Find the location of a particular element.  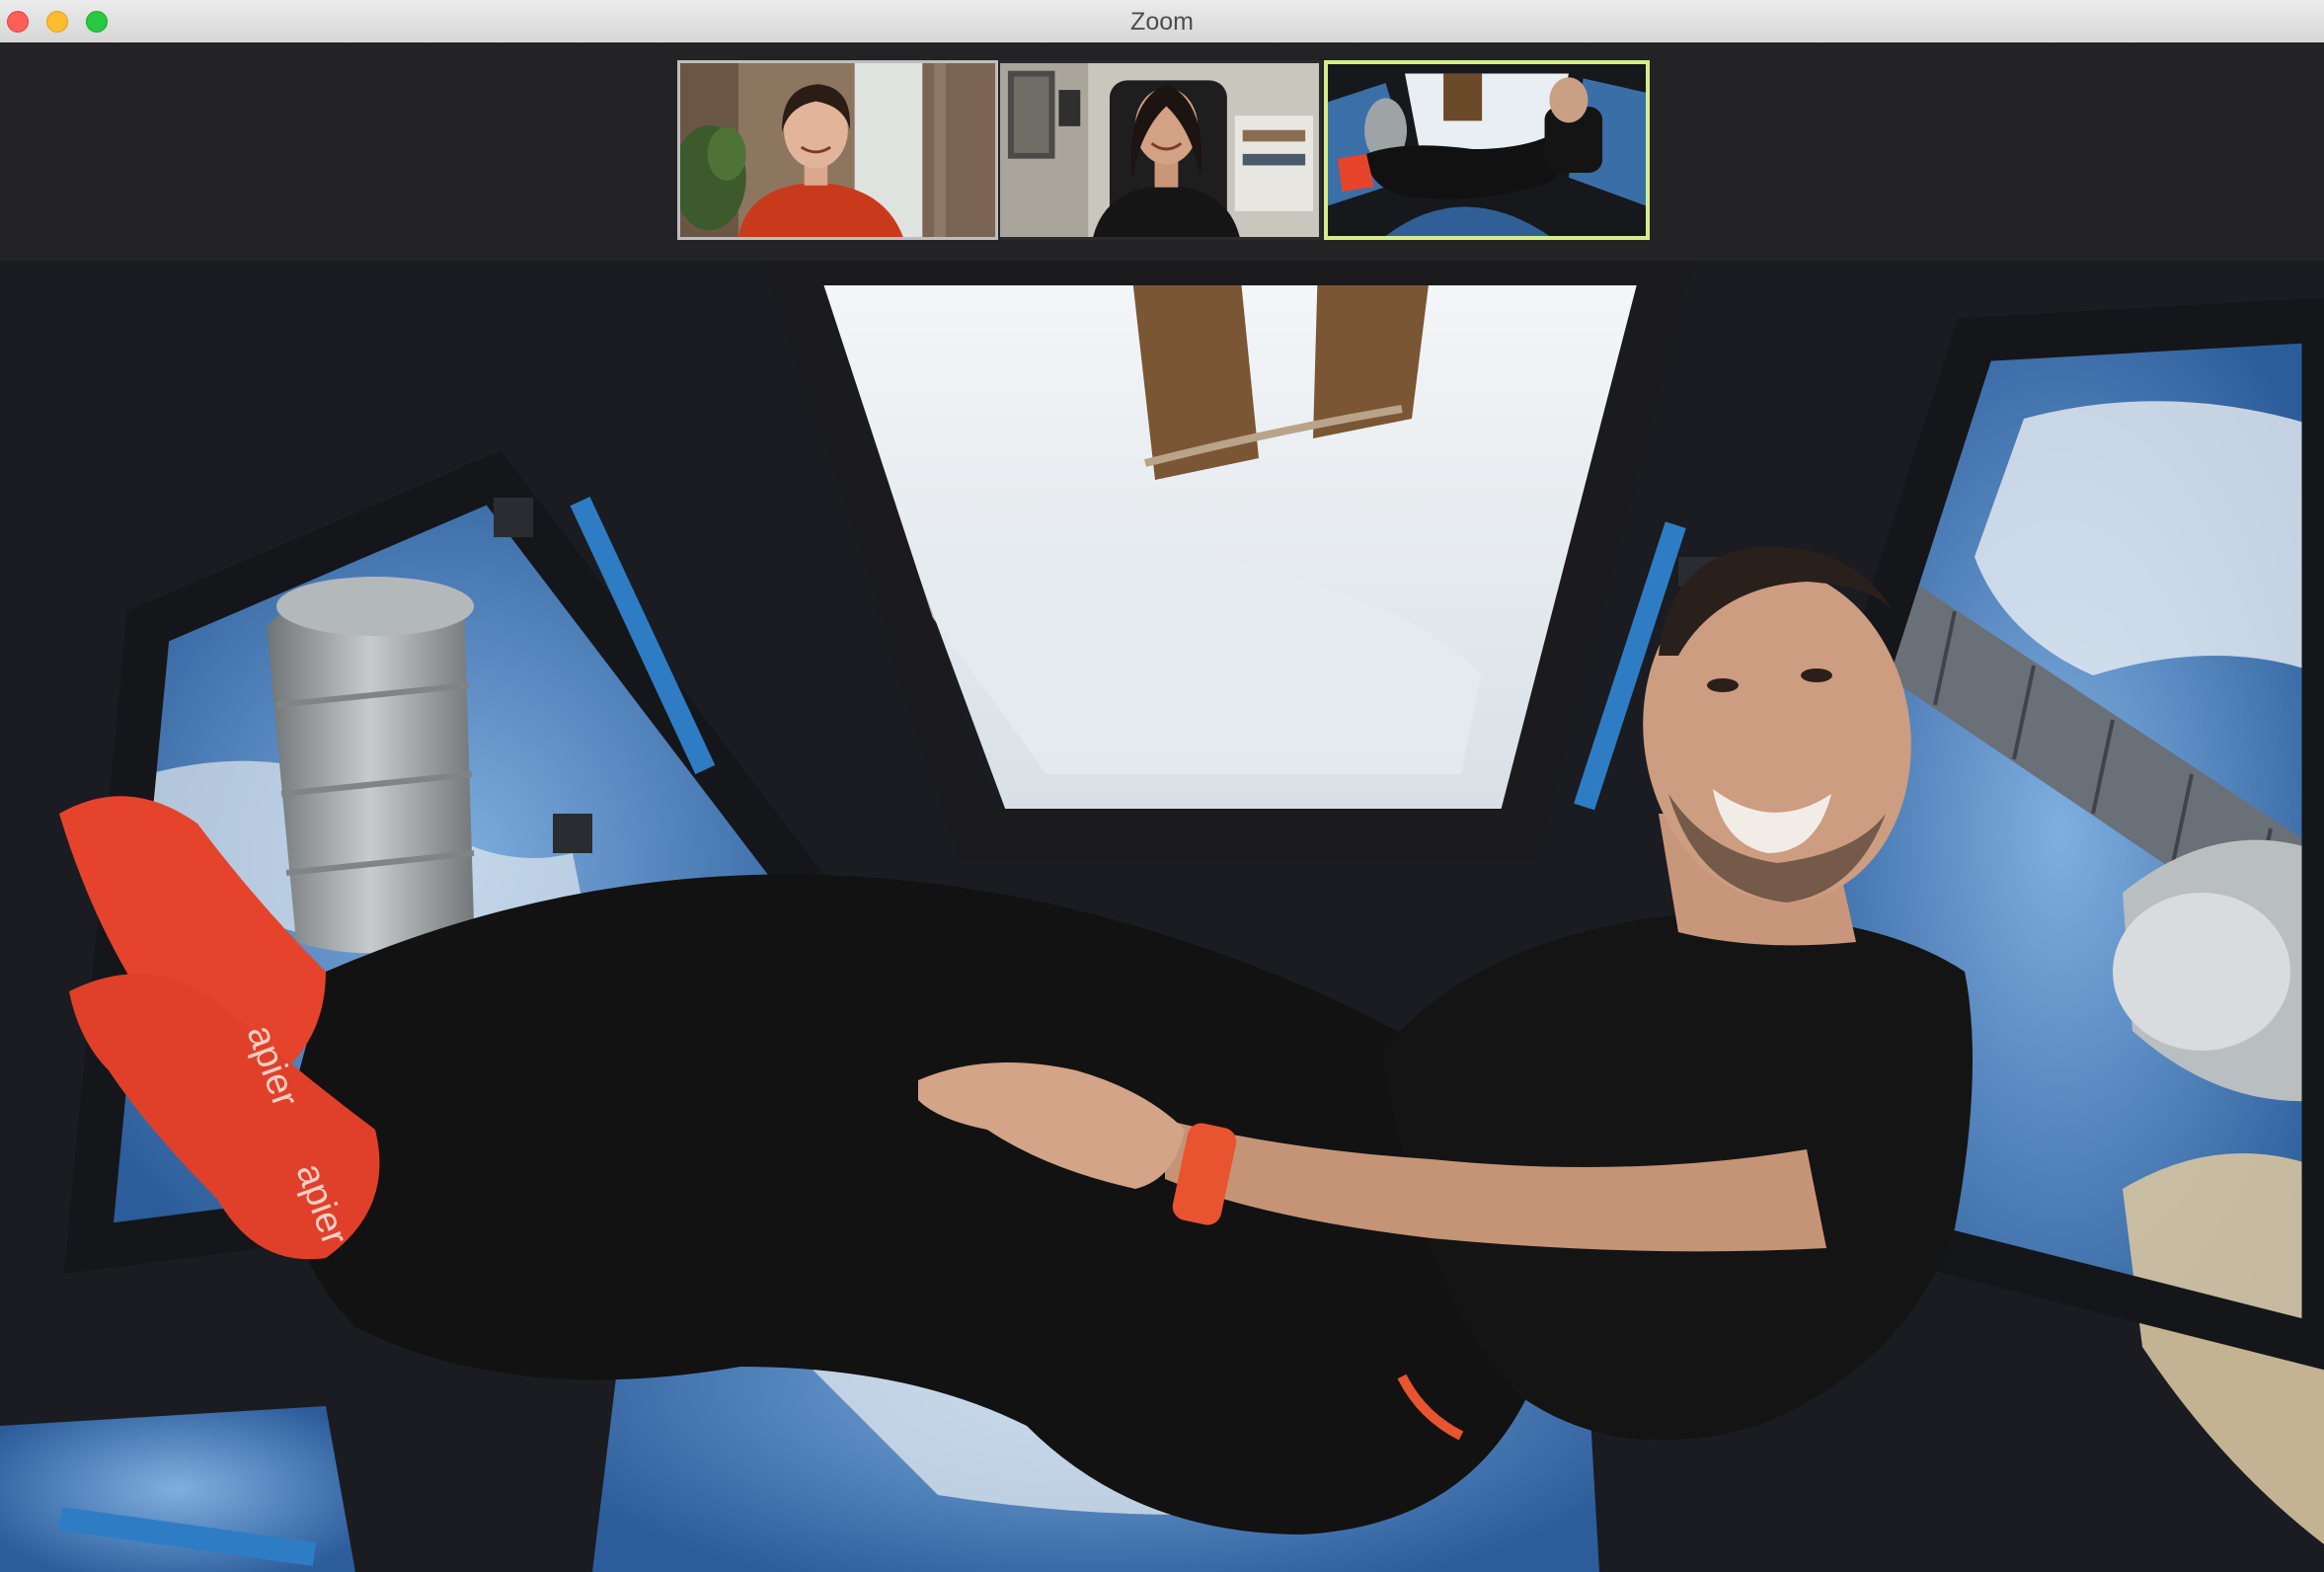

title-bar: Zoom is located at coordinates (1162, 21).